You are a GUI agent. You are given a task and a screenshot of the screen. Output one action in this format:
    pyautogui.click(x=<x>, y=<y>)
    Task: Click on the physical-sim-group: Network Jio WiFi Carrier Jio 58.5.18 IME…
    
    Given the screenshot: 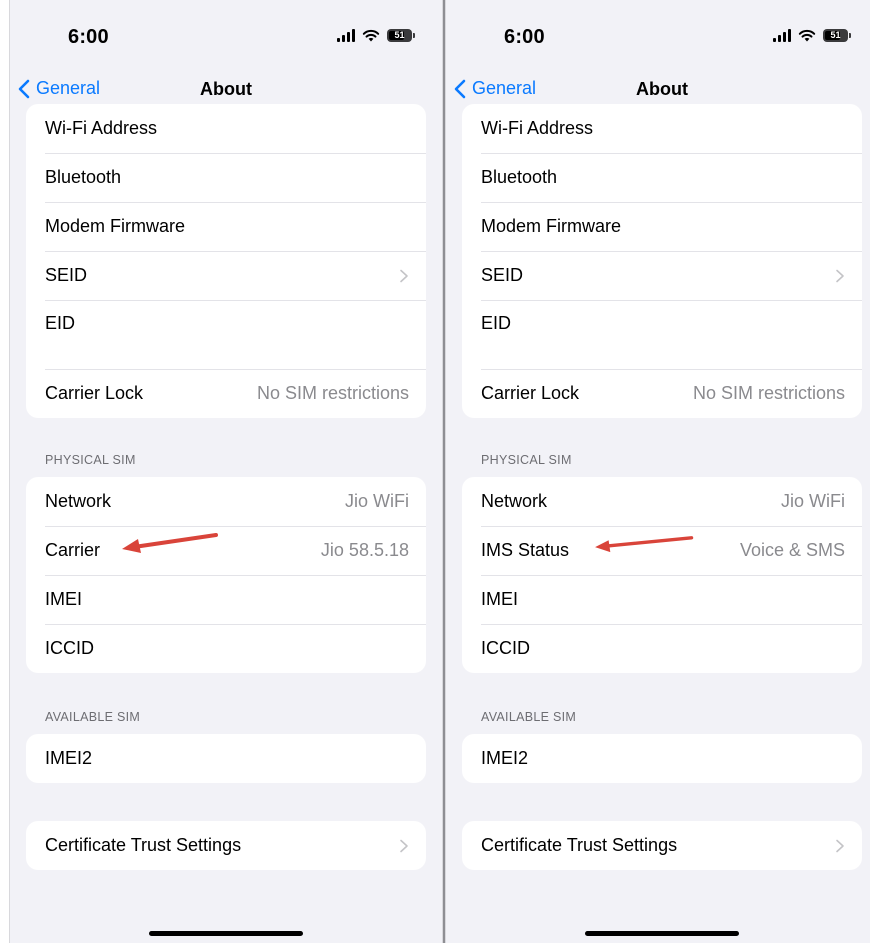 What is the action you would take?
    pyautogui.click(x=226, y=575)
    